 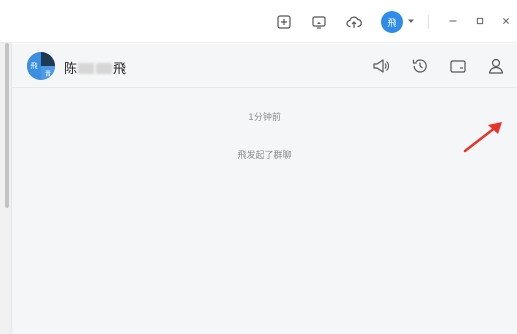 I want to click on chat-header: 飛 晋 陈飛, so click(x=264, y=66).